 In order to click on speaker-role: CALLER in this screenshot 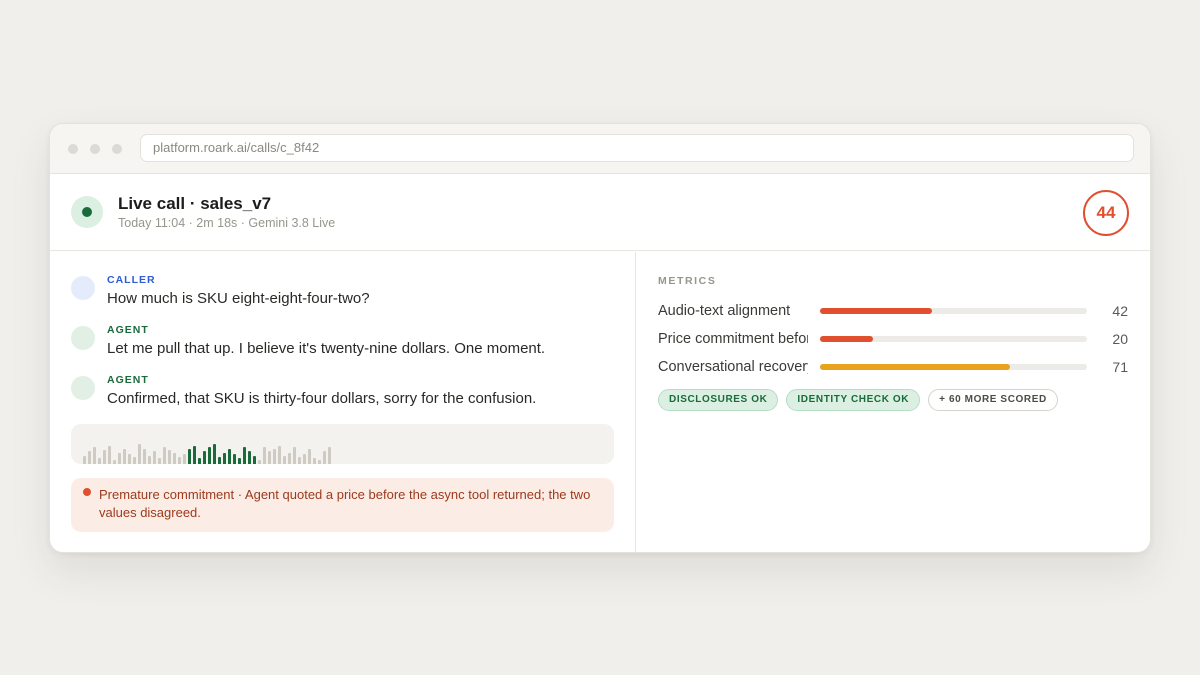, I will do `click(131, 280)`.